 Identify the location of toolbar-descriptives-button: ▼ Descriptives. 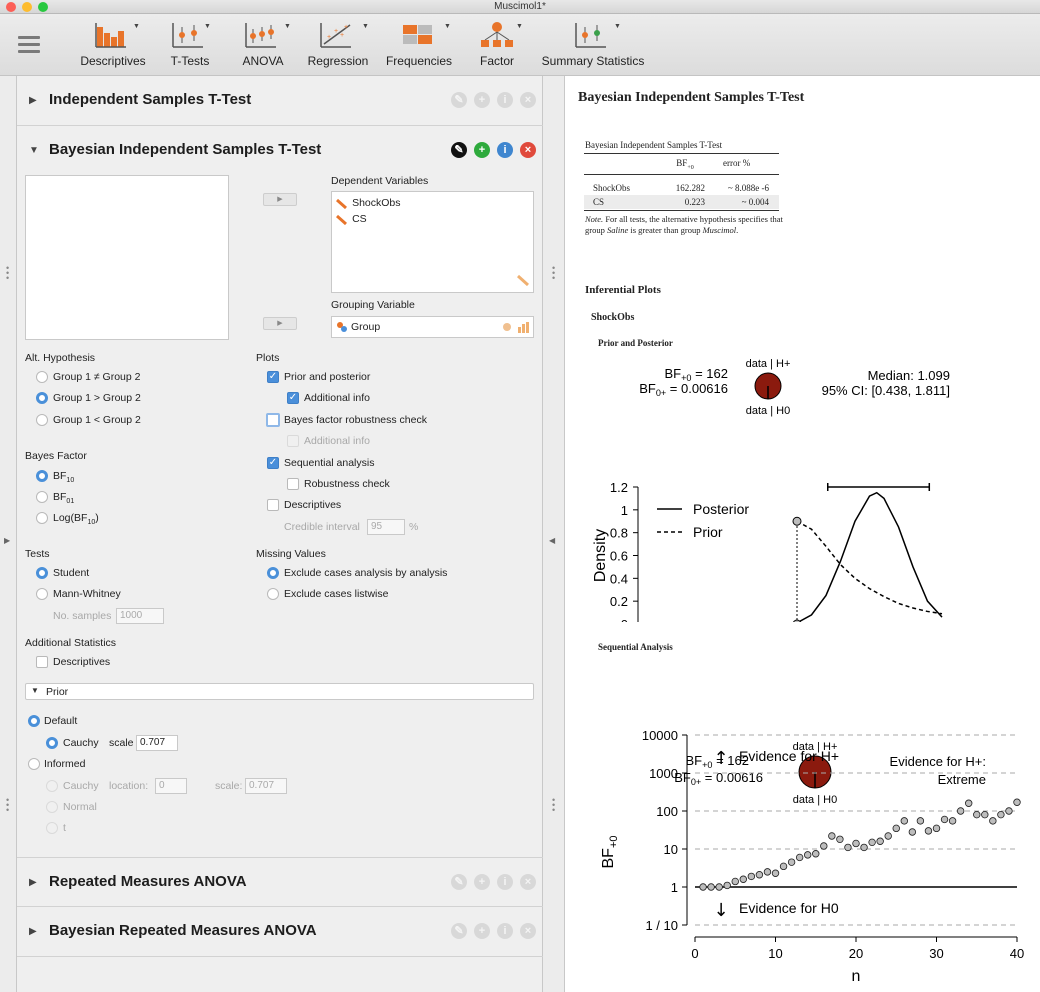
(113, 45).